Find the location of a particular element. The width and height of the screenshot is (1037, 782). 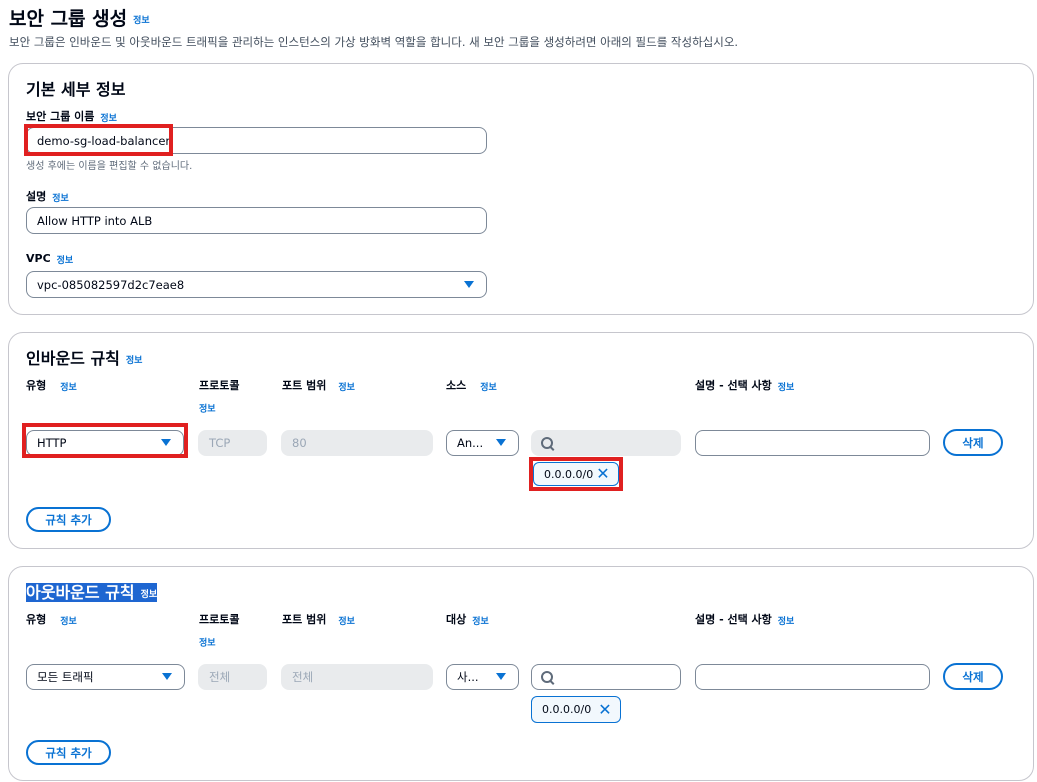

inbound-protocol-info-link: 정보 is located at coordinates (207, 410).